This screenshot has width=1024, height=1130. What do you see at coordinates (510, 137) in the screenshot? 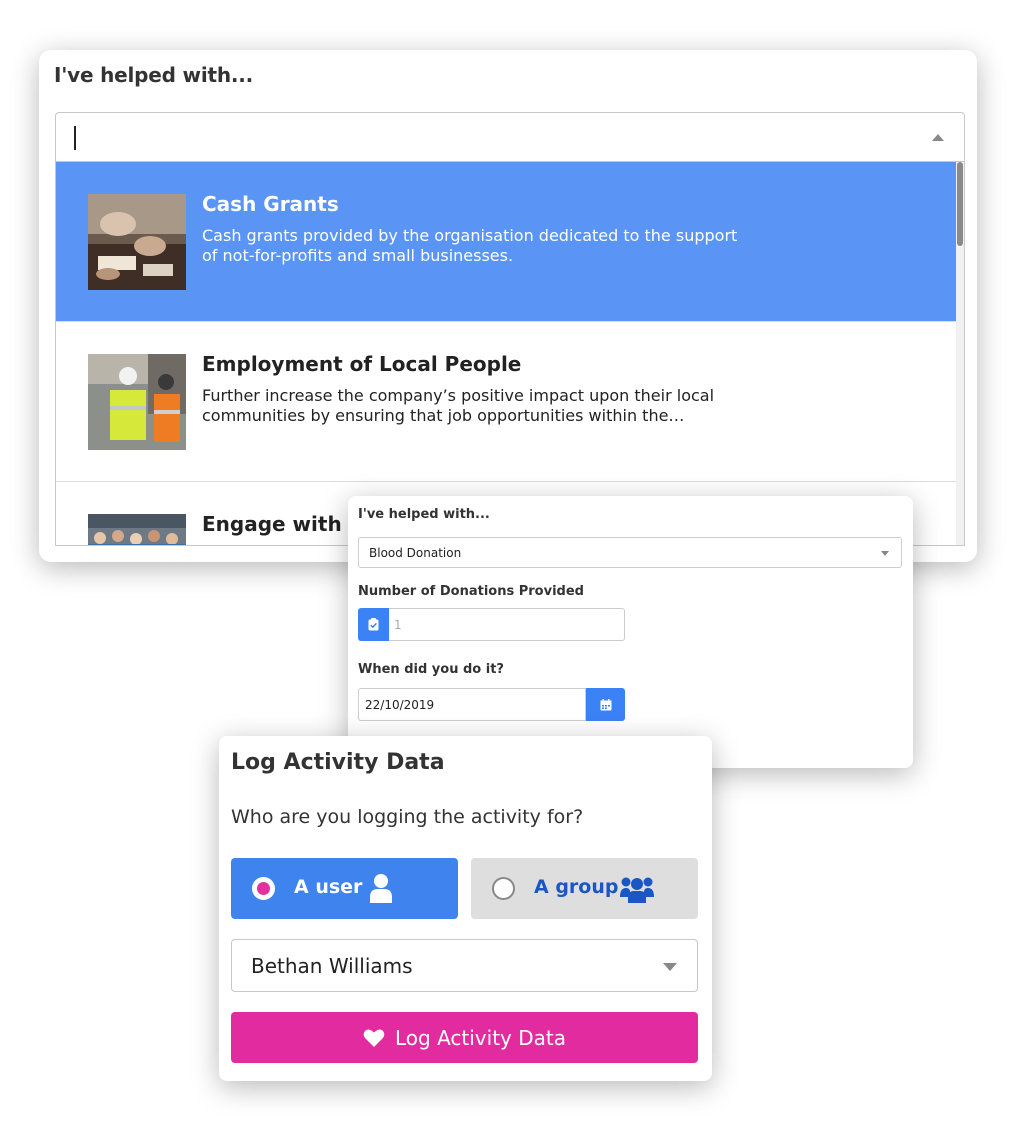
I see `helped-with-search-input` at bounding box center [510, 137].